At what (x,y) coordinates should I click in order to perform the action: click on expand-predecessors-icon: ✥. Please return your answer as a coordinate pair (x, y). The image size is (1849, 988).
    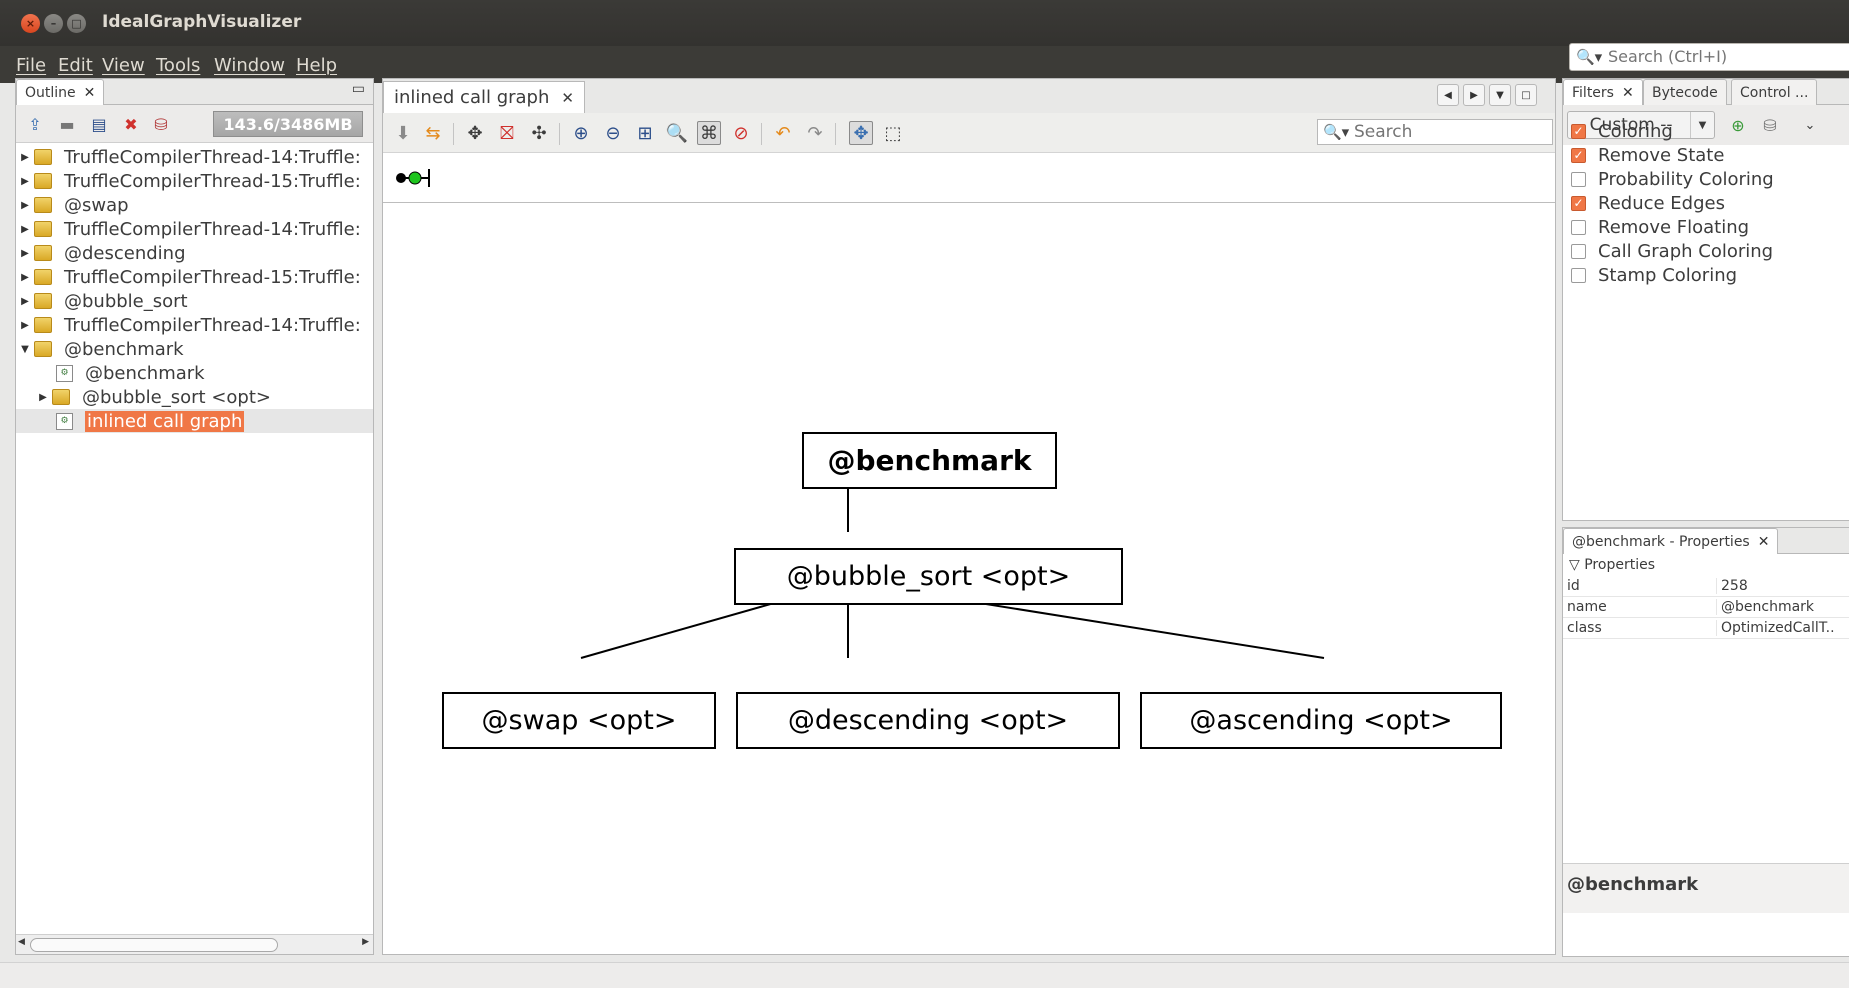
    Looking at the image, I should click on (475, 133).